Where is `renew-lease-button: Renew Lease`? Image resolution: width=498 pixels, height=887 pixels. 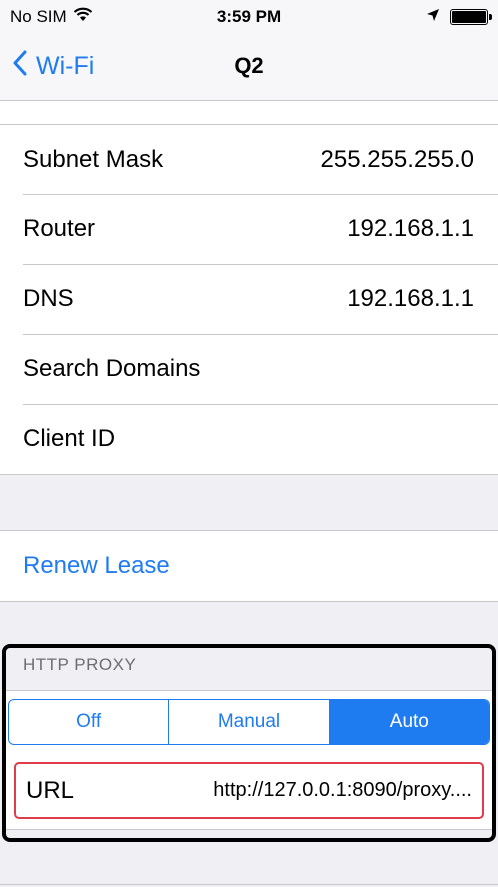
renew-lease-button: Renew Lease is located at coordinates (249, 566).